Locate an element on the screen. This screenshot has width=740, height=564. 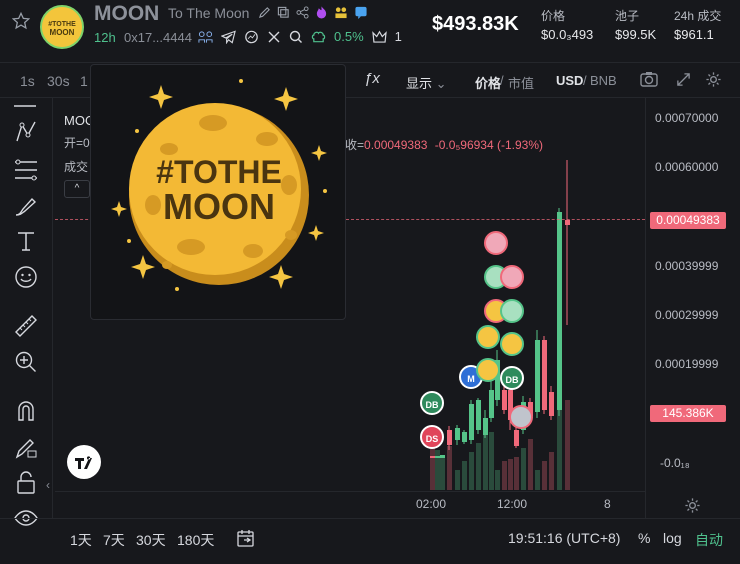
legend-close: 收=0.00049383 -0.0₅96934 (-1.93%) is located at coordinates (444, 144).